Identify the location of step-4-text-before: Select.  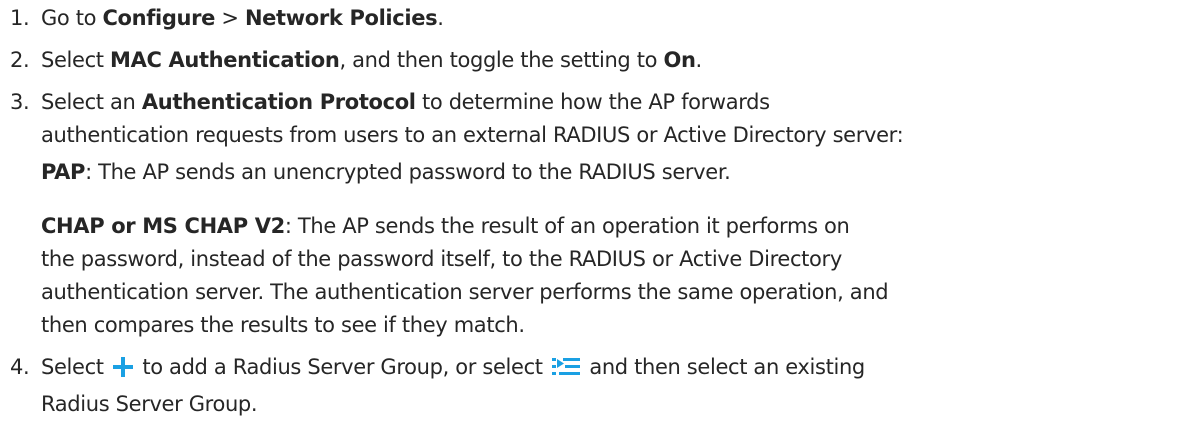
(76, 367).